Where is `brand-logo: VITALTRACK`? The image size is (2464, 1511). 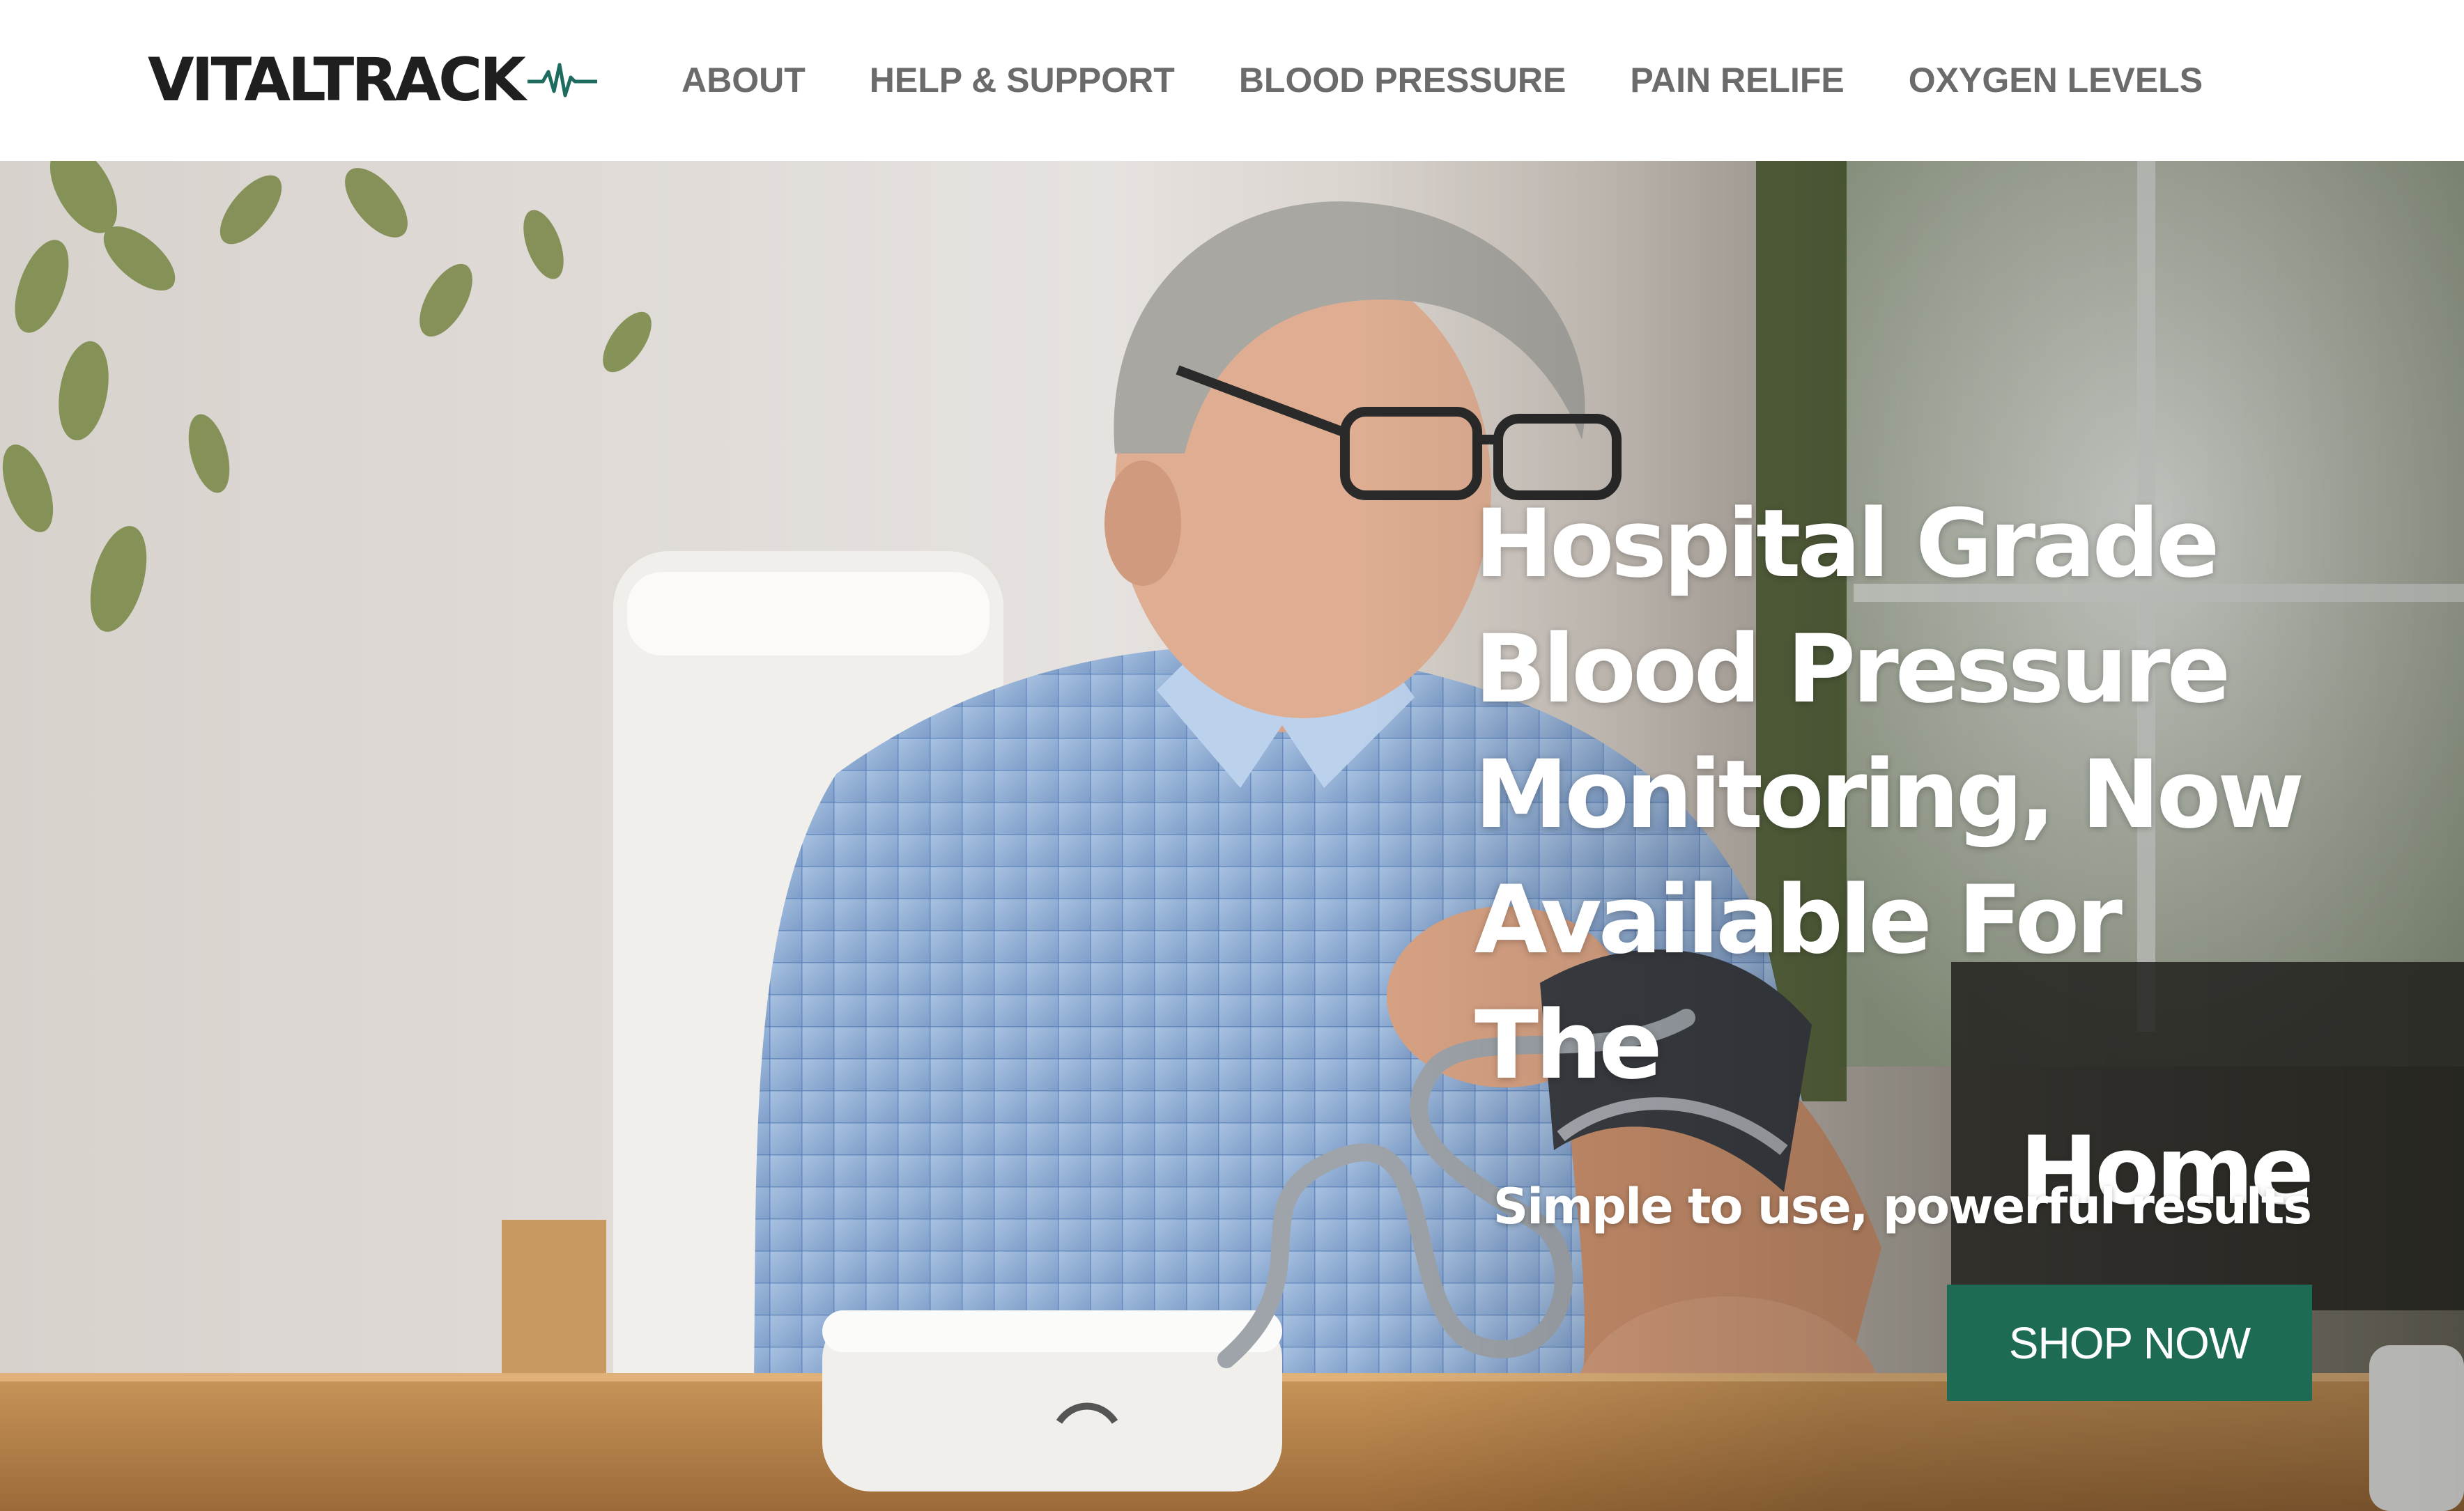 brand-logo: VITALTRACK is located at coordinates (373, 80).